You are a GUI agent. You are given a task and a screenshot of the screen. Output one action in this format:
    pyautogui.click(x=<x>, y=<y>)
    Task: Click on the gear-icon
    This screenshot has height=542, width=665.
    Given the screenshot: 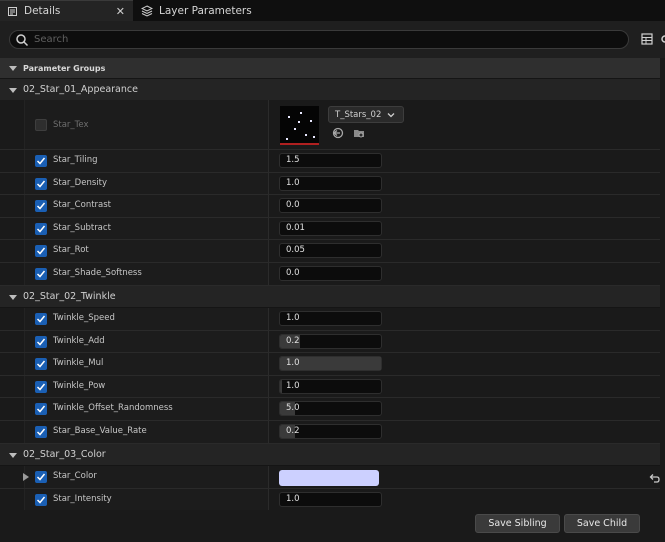 What is the action you would take?
    pyautogui.click(x=662, y=39)
    